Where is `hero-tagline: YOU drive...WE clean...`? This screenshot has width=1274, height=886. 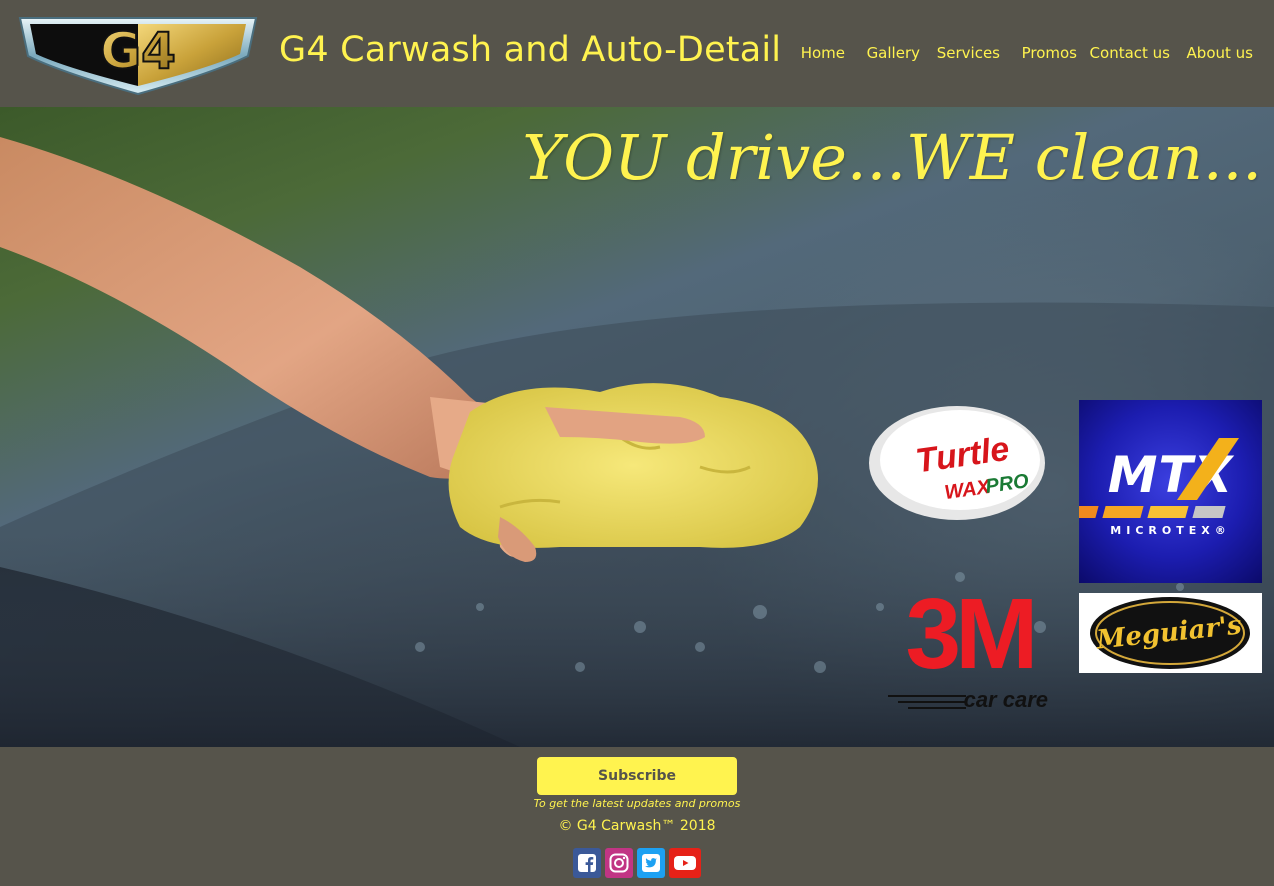
hero-tagline: YOU drive...WE clean... is located at coordinates (892, 157).